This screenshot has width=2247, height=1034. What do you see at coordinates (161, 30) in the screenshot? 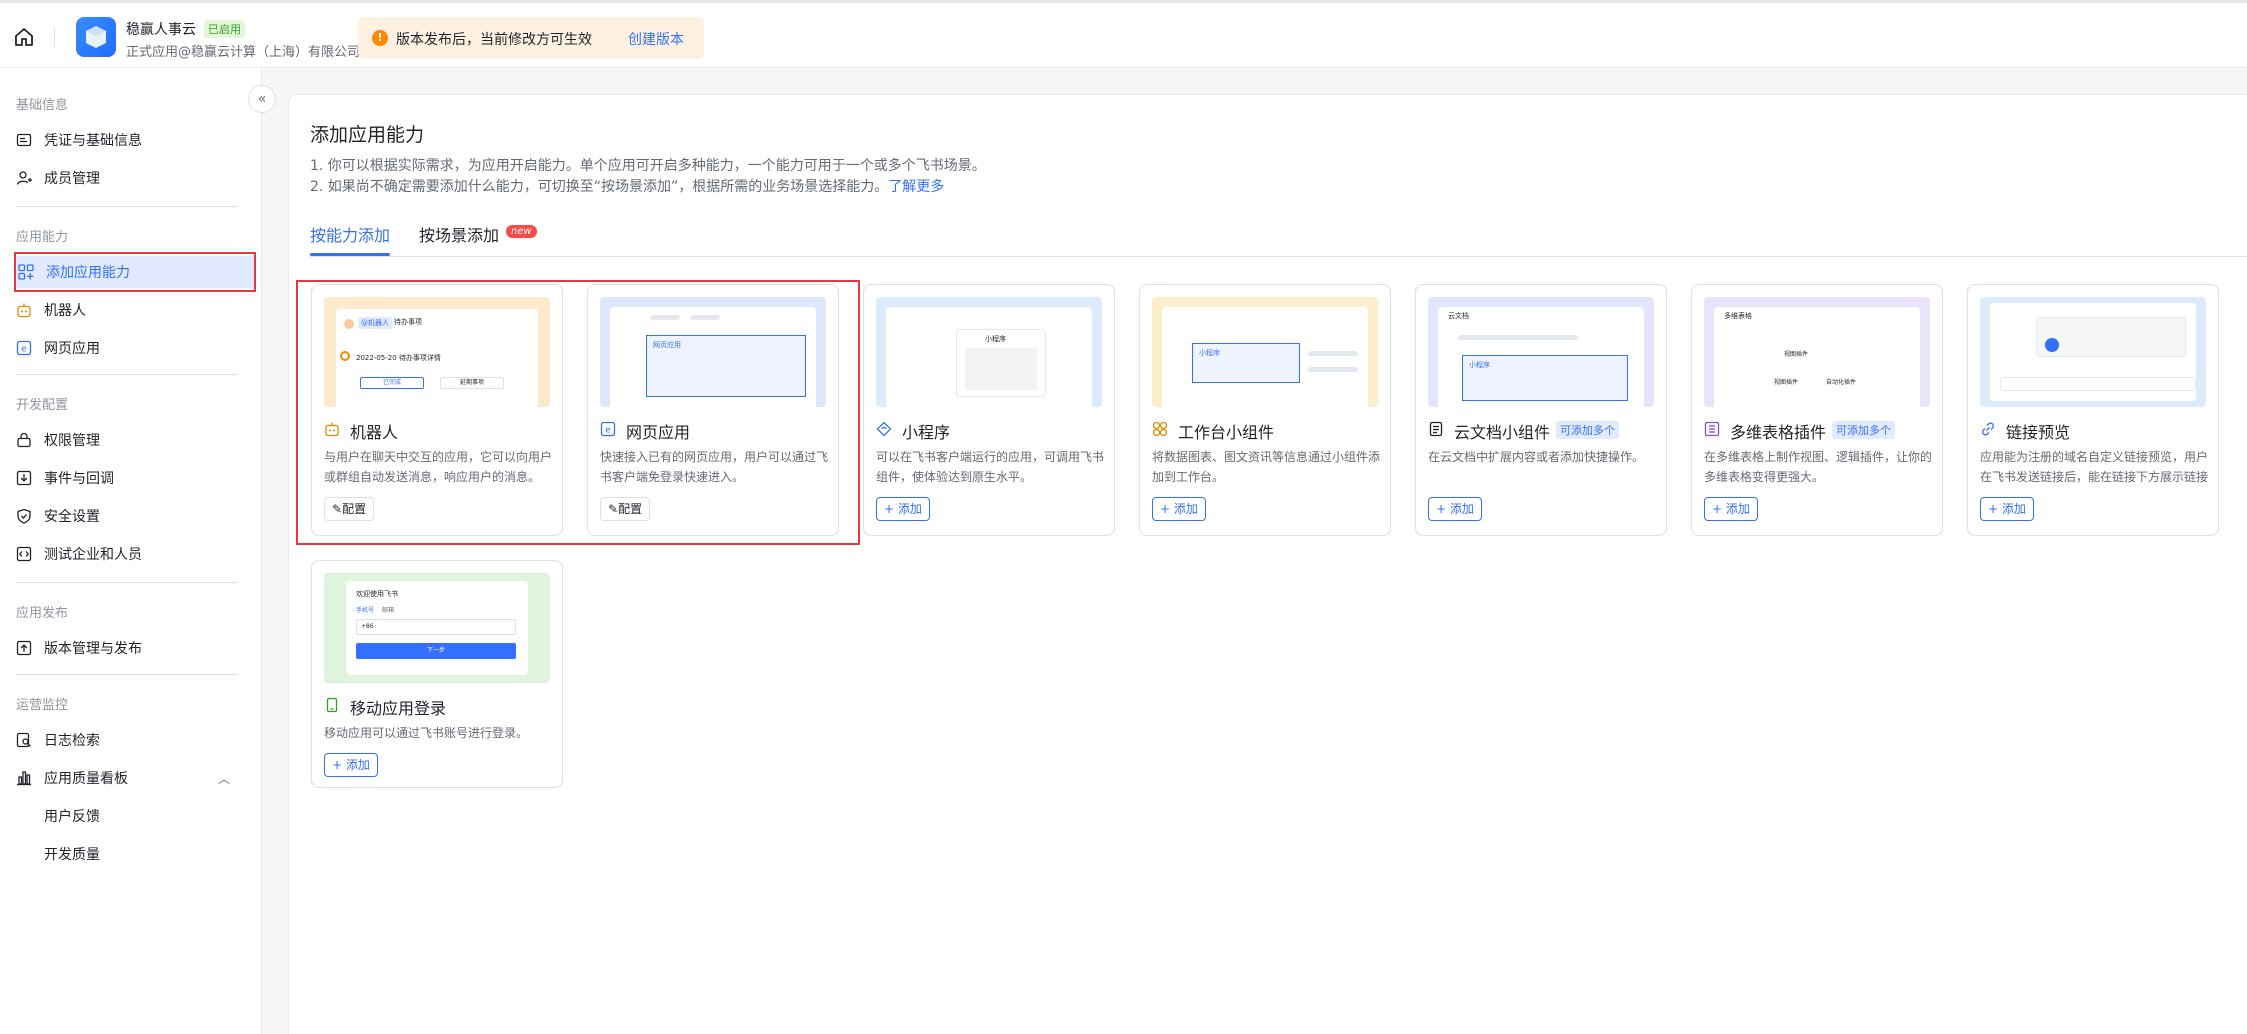
I see `app-name: 稳赢人事云` at bounding box center [161, 30].